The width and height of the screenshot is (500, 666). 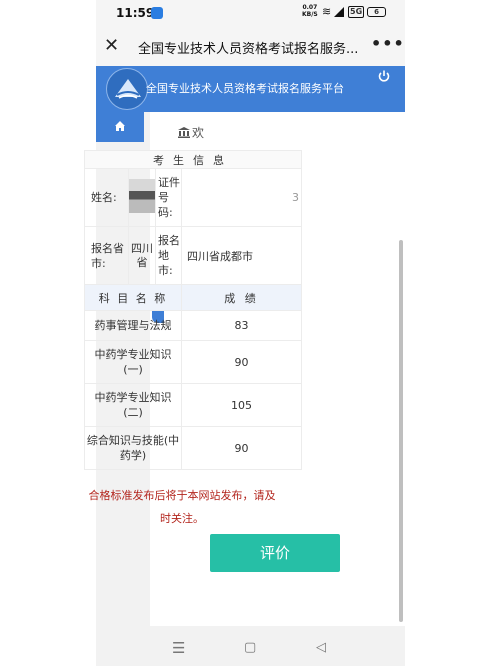 I want to click on table-row: 中药学专业知识(一) 90, so click(x=193, y=362).